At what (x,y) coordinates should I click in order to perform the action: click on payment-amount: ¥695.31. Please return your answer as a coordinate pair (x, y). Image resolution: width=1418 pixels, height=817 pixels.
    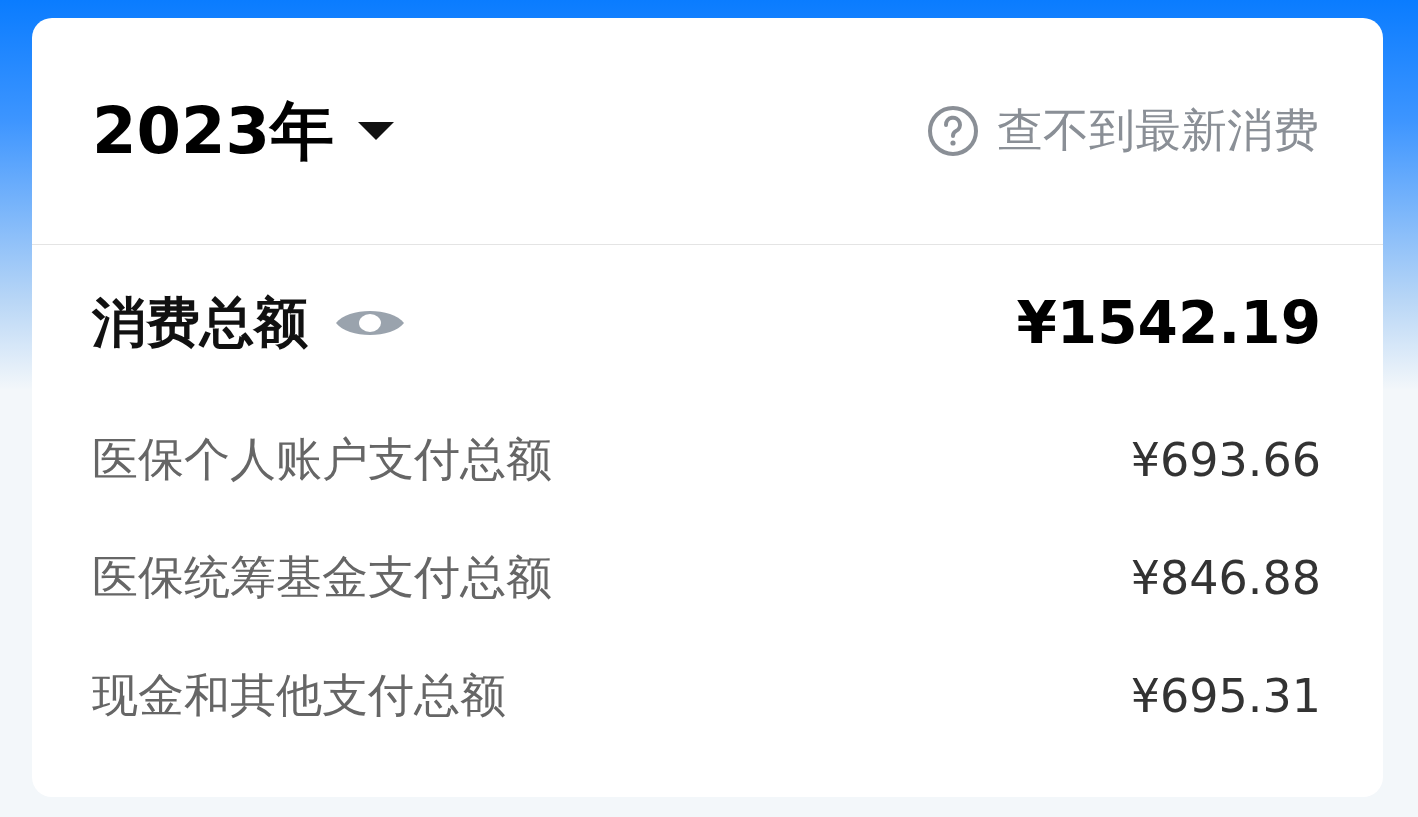
    Looking at the image, I should click on (1225, 696).